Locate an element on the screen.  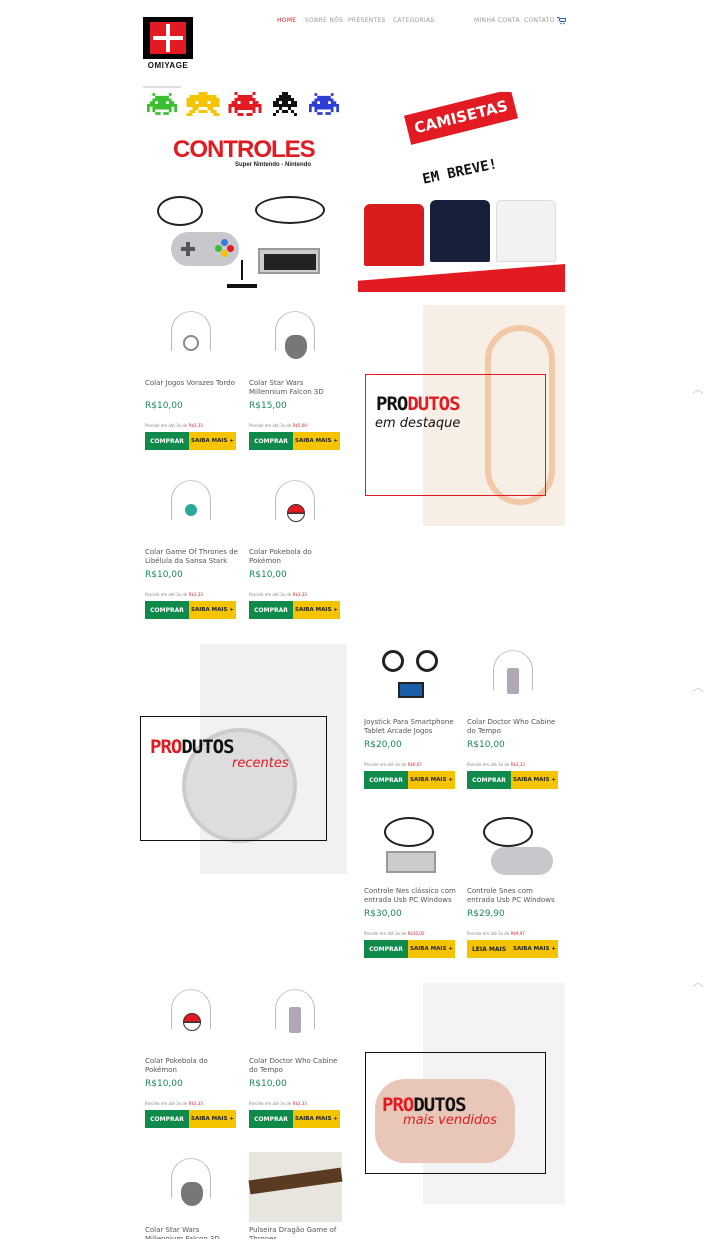
banner-frame is located at coordinates (233, 778).